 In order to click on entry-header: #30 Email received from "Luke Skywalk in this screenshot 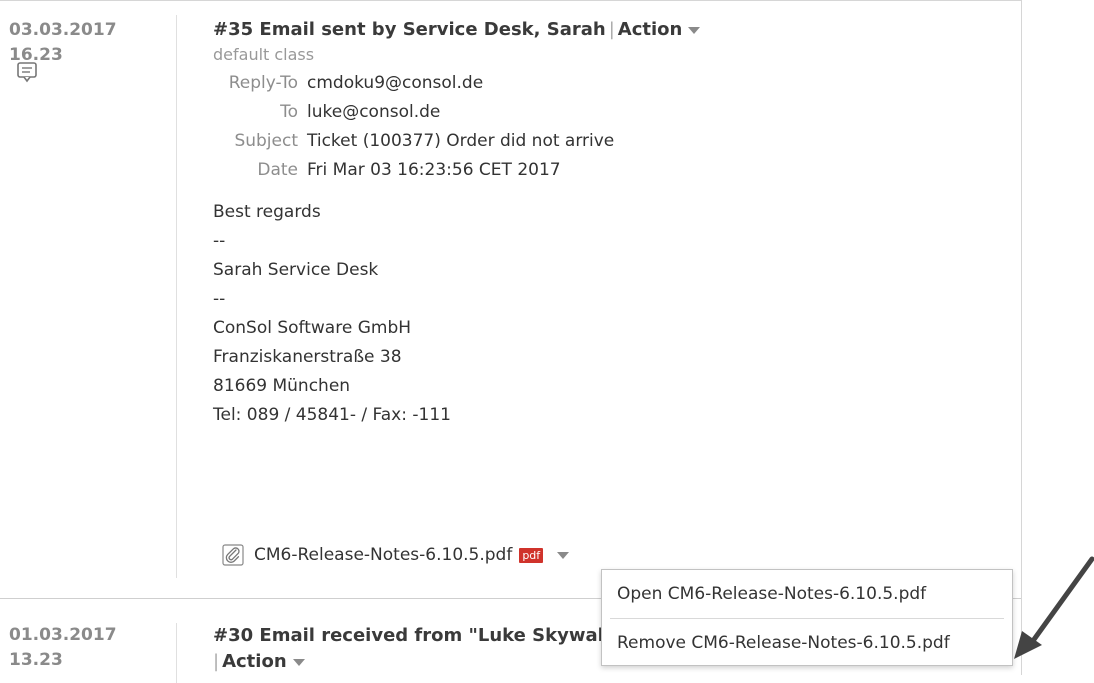, I will do `click(413, 636)`.